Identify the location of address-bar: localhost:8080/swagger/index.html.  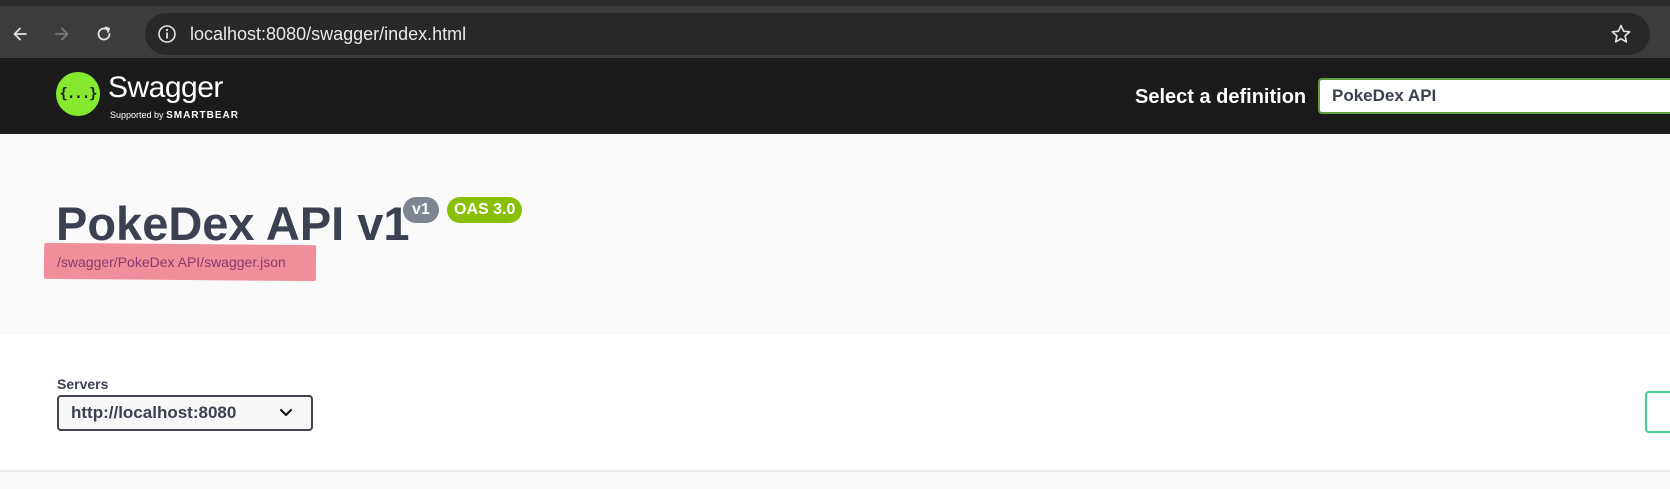
(897, 34).